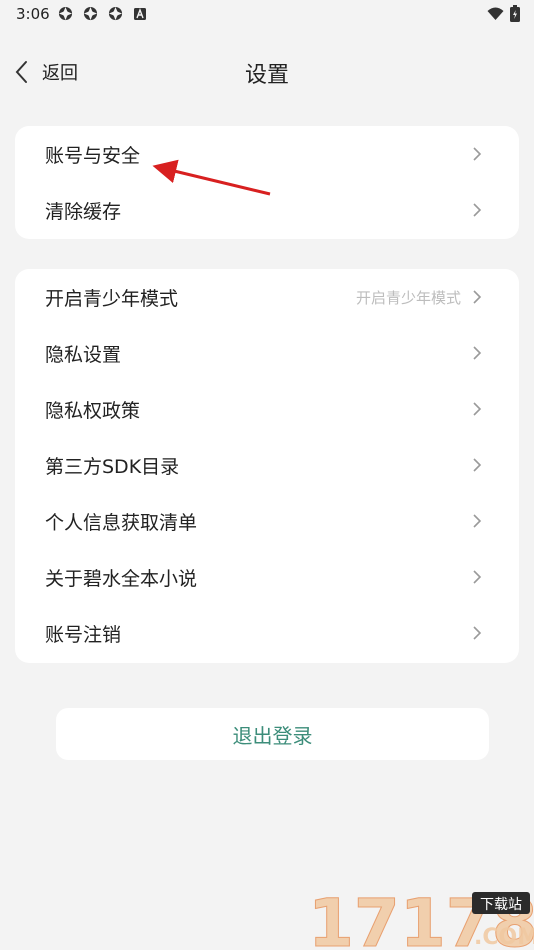 This screenshot has width=534, height=950. Describe the element at coordinates (267, 633) in the screenshot. I see `row-delete-account: 账号注销` at that location.